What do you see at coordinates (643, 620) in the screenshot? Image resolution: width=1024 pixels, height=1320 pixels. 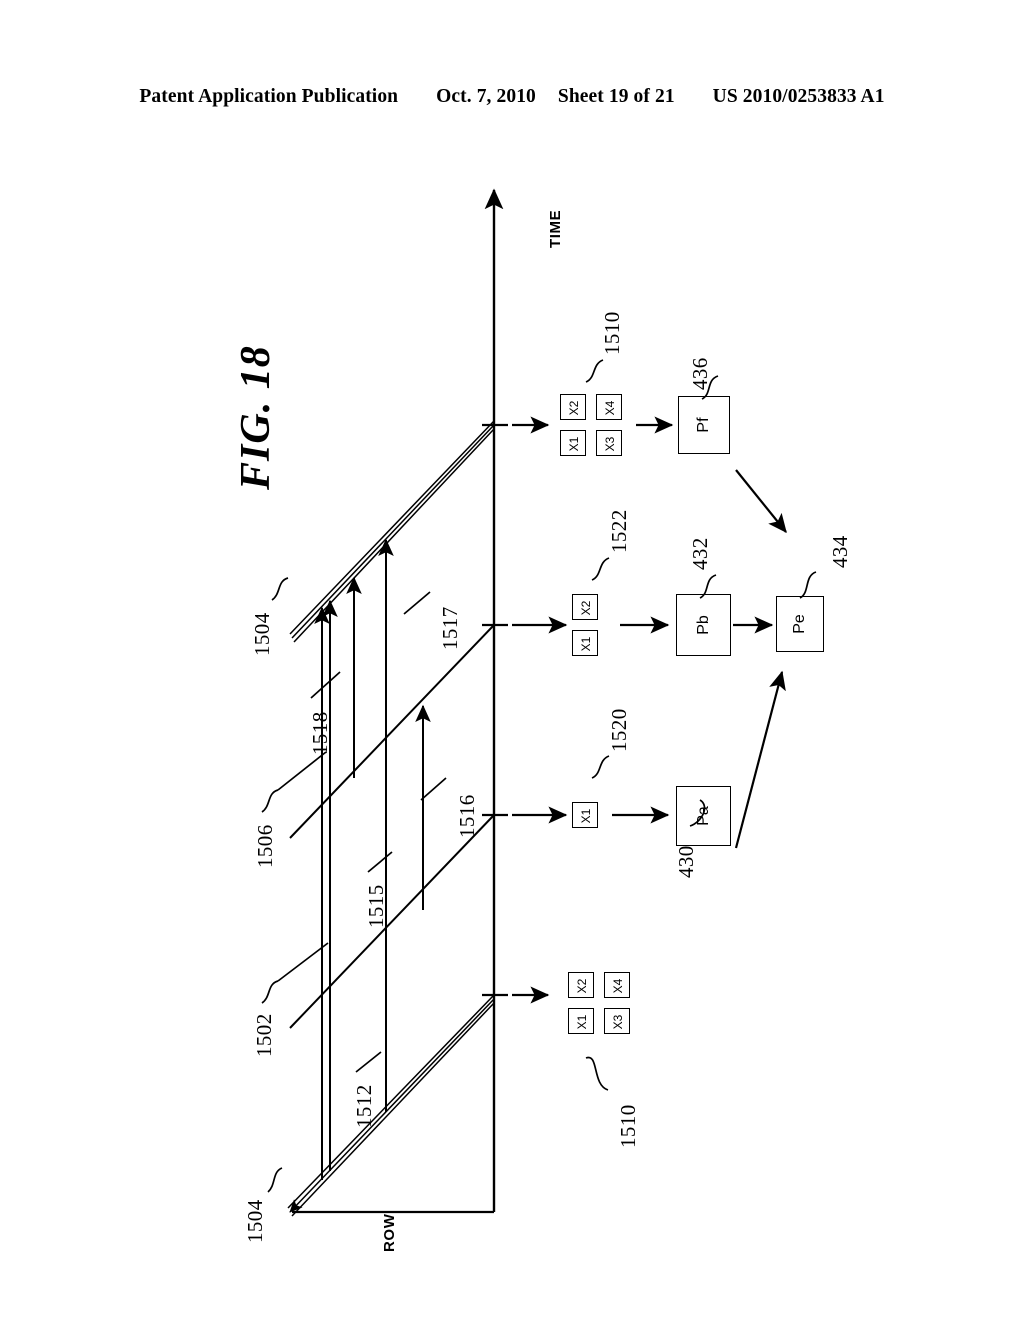 I see `group-to-process-arrows` at bounding box center [643, 620].